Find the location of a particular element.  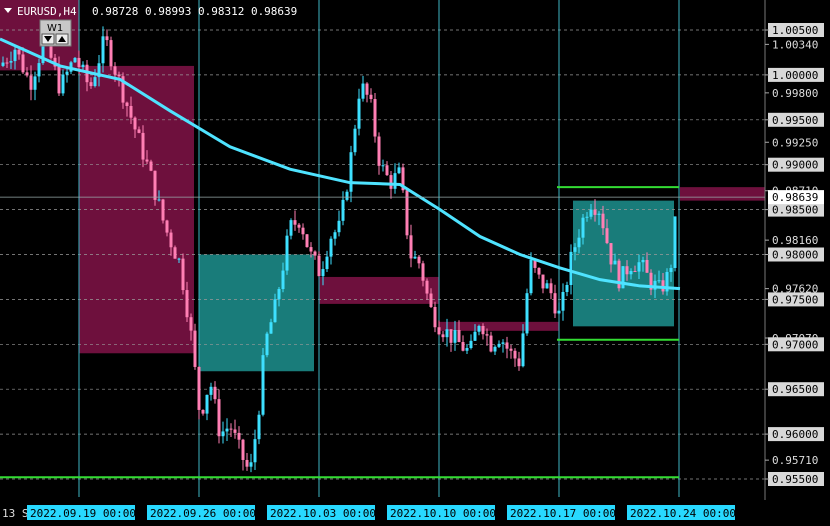

time-label-2: 2022.10.03 00:00 is located at coordinates (323, 513).